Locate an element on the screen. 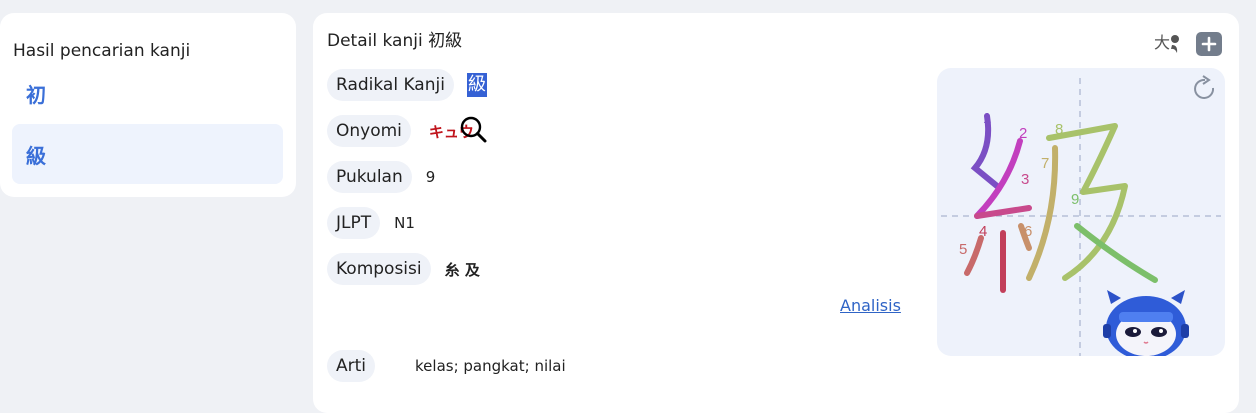 Image resolution: width=1256 pixels, height=413 pixels. jlpt-row: JLPT N1 is located at coordinates (371, 223).